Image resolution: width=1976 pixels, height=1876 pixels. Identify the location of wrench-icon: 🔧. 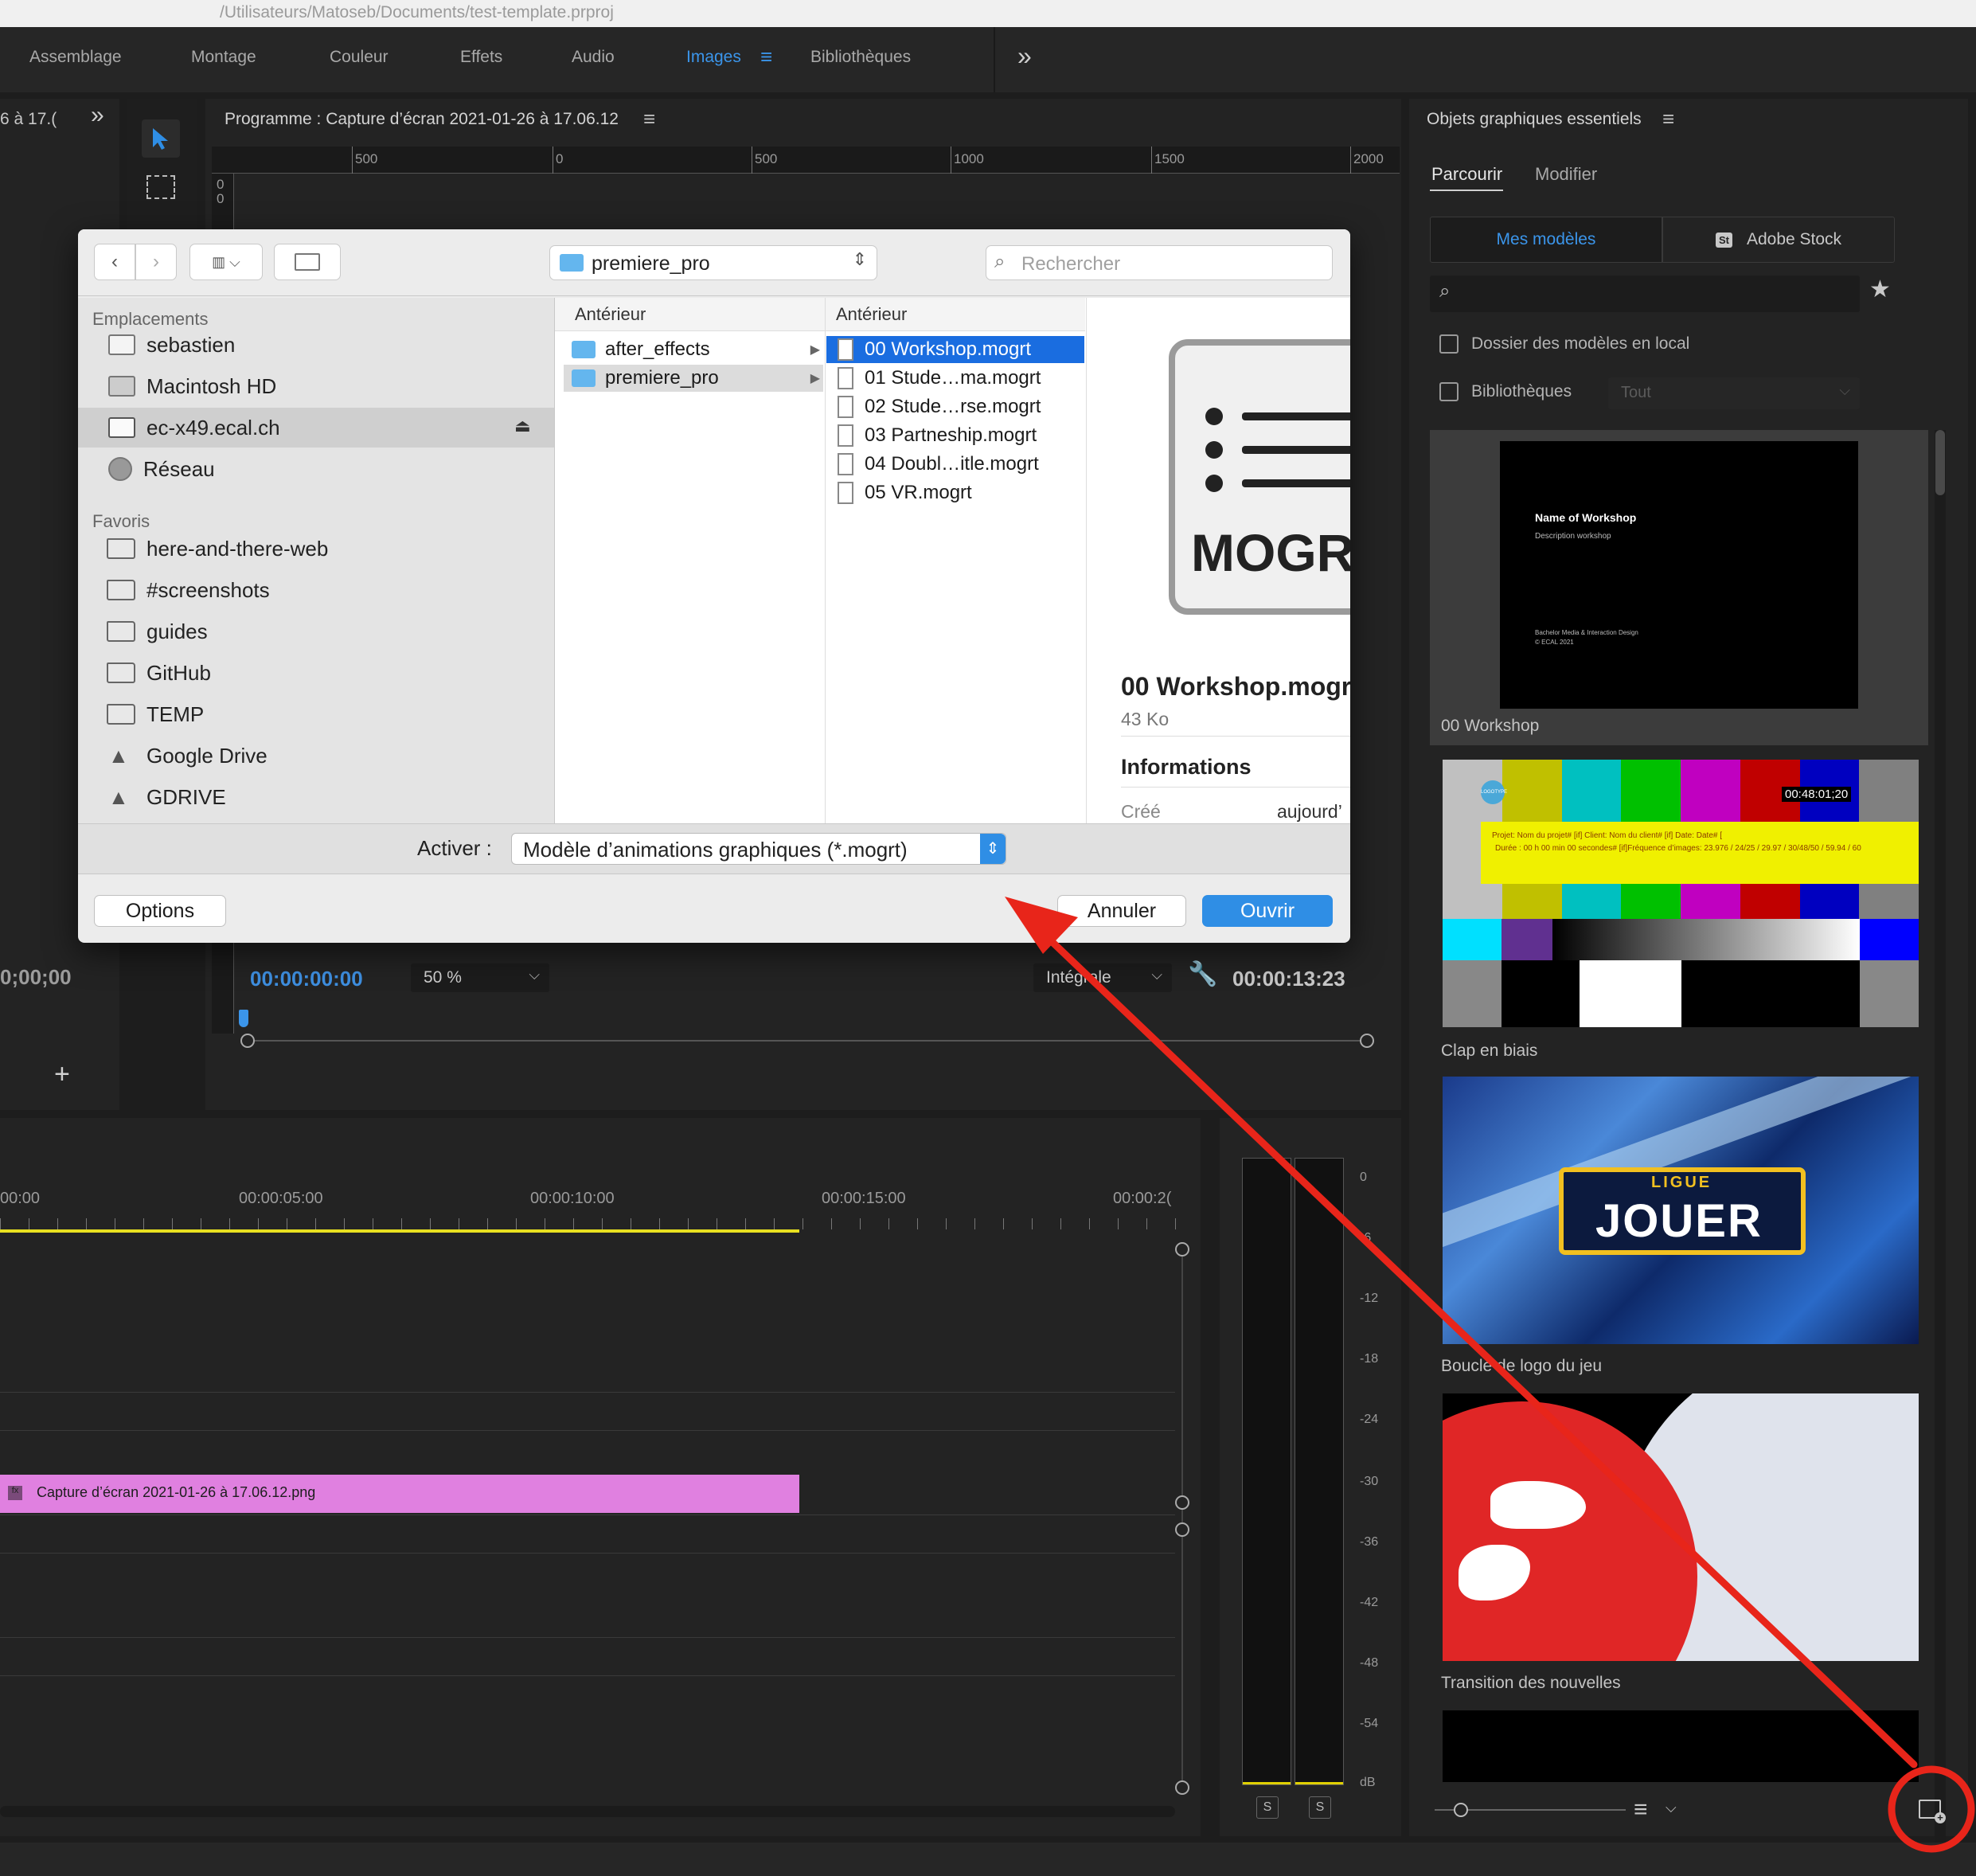
(1202, 974).